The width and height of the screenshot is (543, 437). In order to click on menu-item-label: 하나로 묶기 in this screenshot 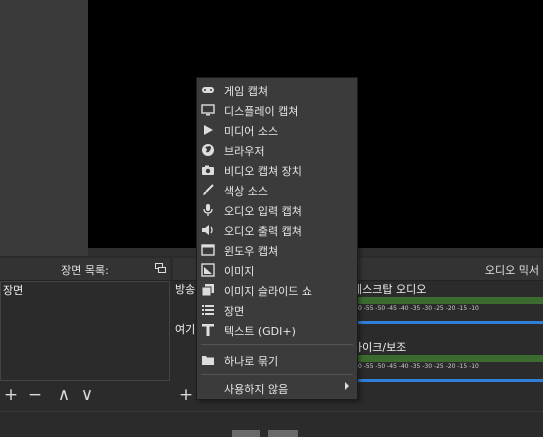, I will do `click(251, 361)`.